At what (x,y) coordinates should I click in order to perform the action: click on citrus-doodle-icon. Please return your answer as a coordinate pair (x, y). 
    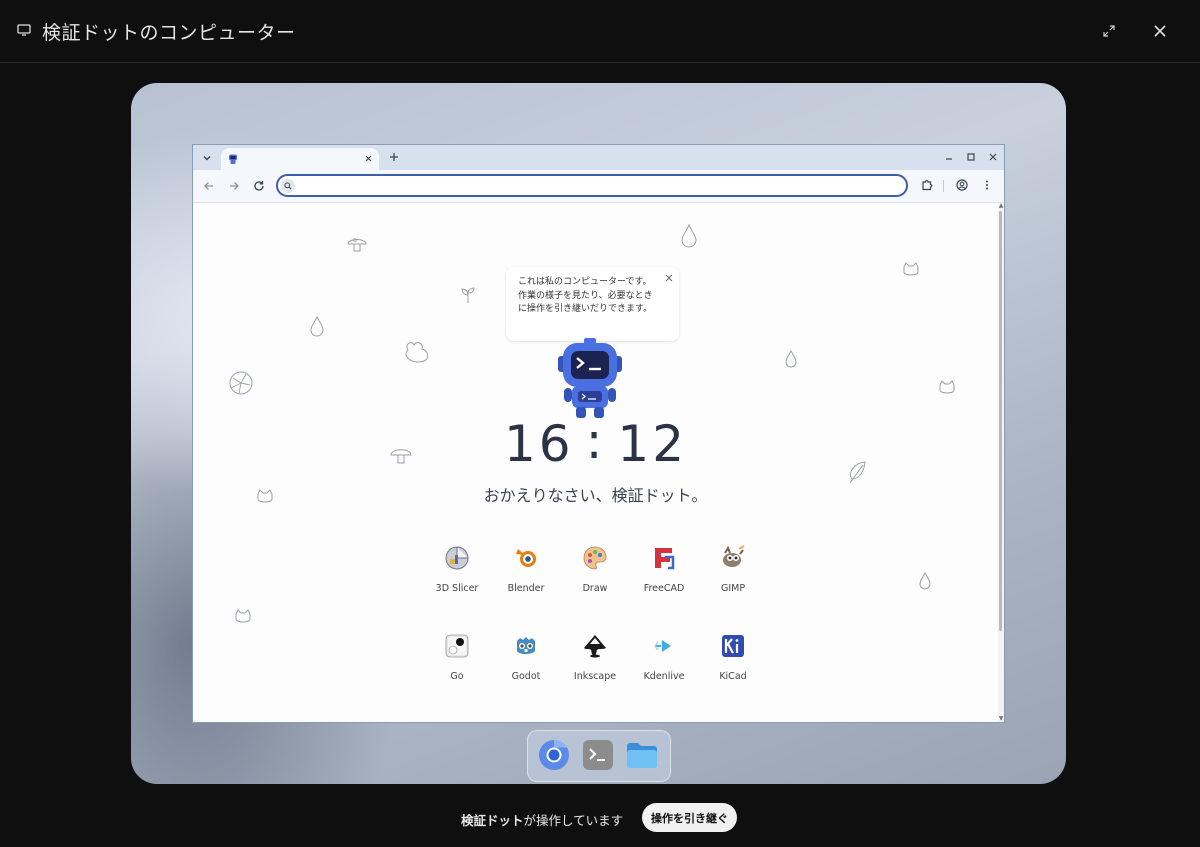
    Looking at the image, I should click on (241, 383).